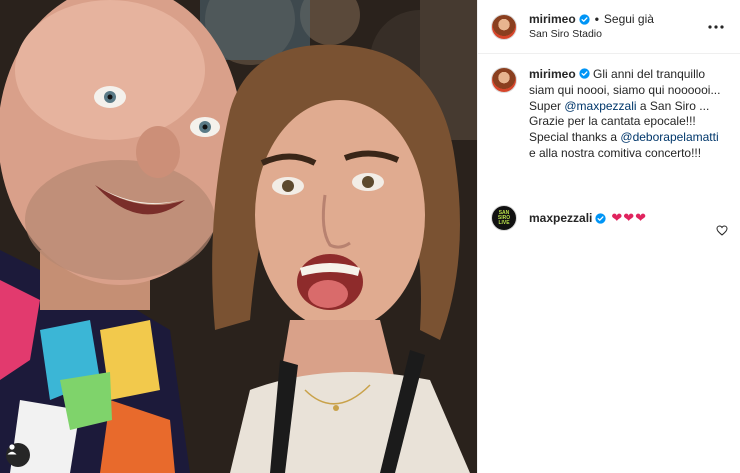  I want to click on post-location: San Siro Stadio, so click(616, 34).